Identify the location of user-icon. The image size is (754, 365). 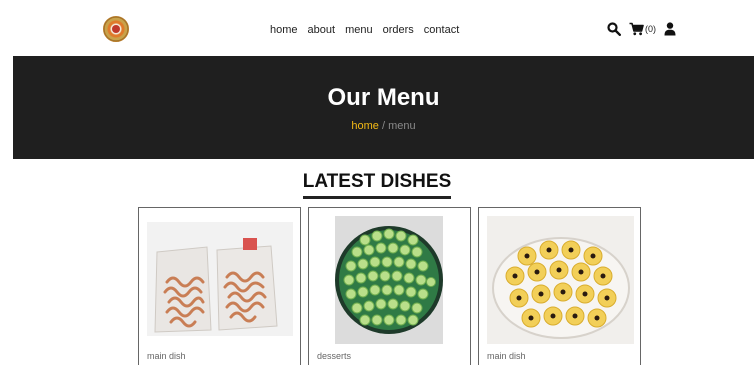
(670, 29).